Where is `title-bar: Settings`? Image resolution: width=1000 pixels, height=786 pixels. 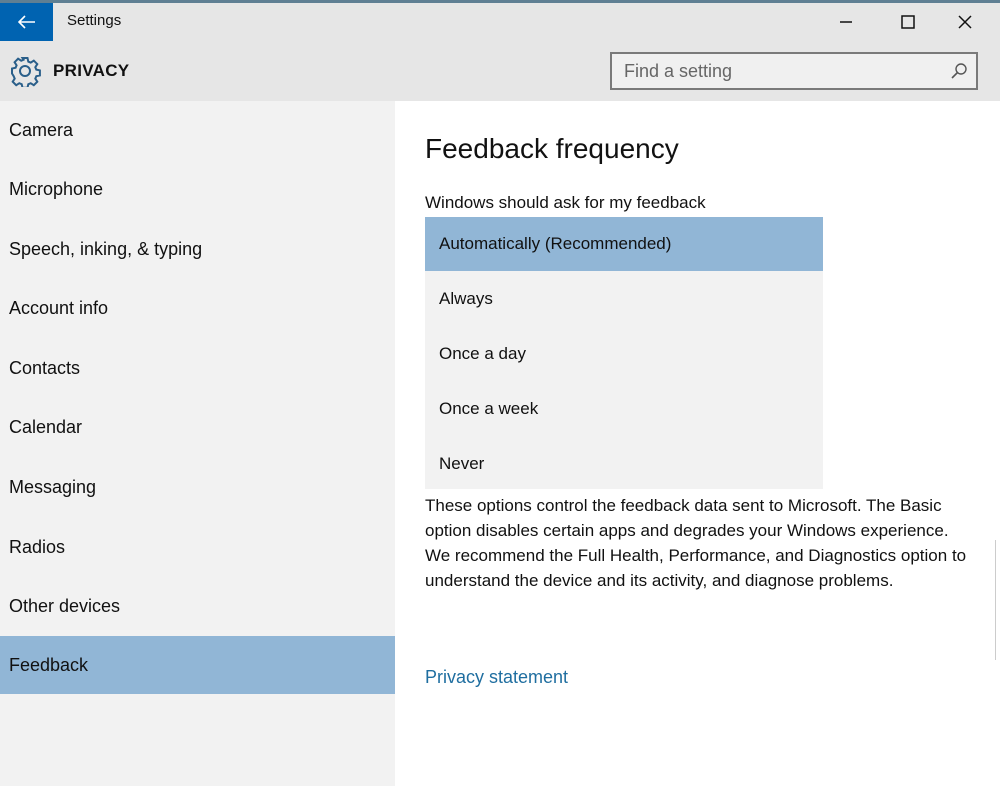 title-bar: Settings is located at coordinates (500, 22).